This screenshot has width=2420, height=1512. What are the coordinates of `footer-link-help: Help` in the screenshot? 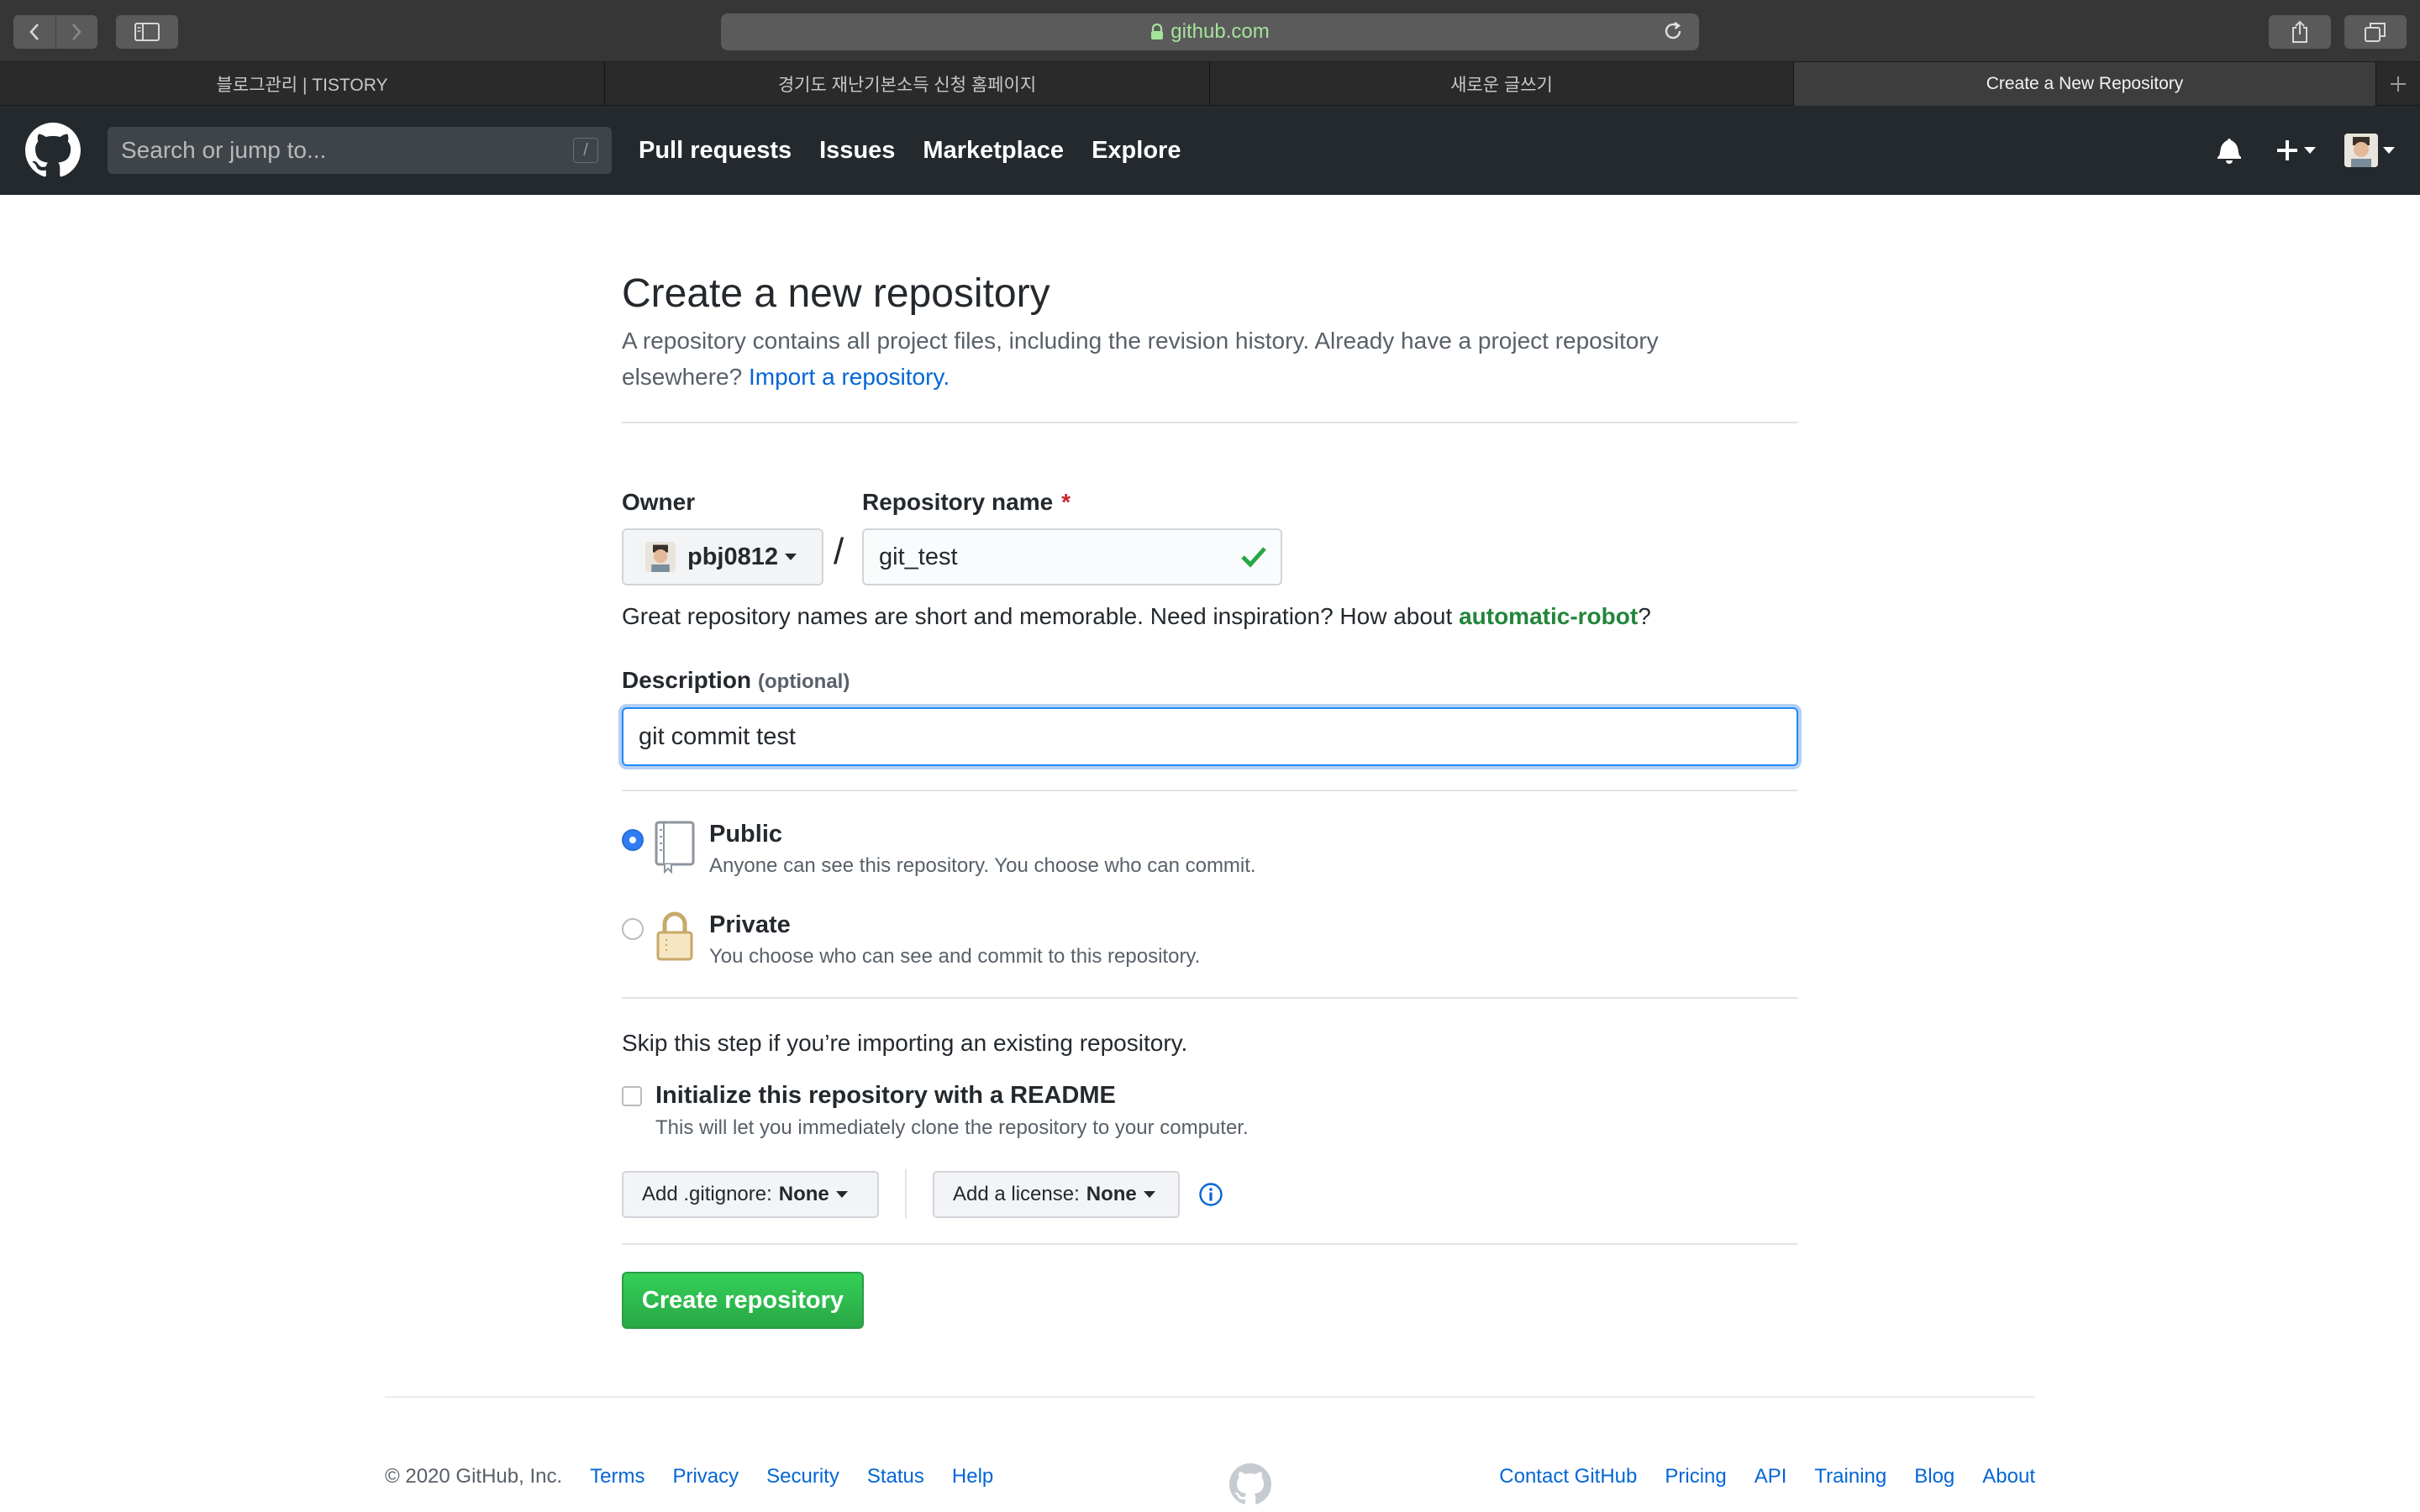 It's located at (972, 1476).